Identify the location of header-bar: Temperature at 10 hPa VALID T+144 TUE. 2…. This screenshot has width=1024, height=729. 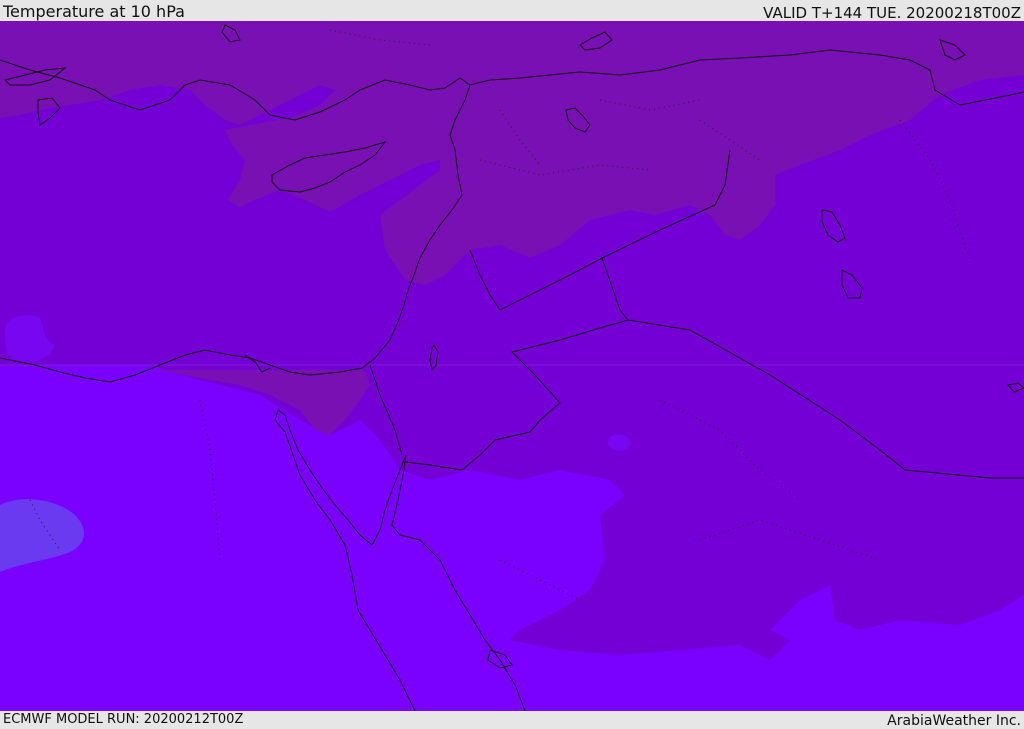
(512, 10).